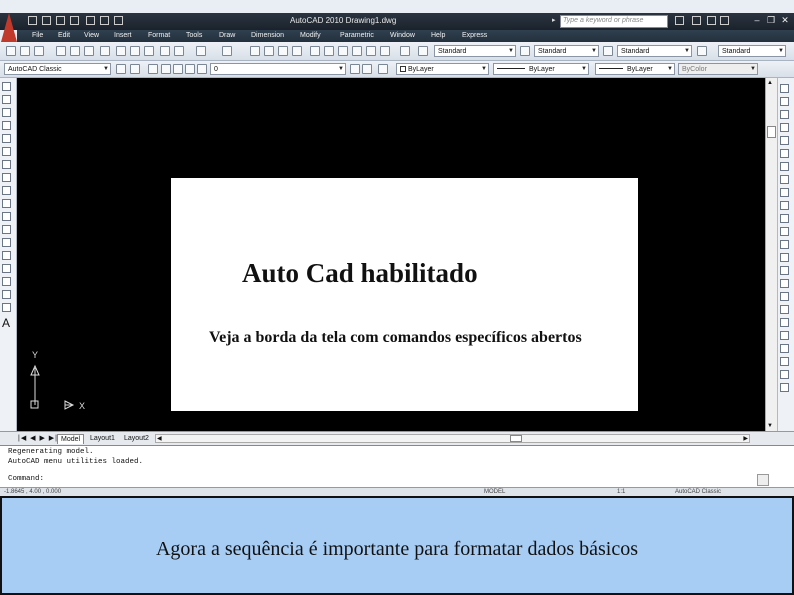 The width and height of the screenshot is (794, 595). What do you see at coordinates (6, 203) in the screenshot?
I see `ellipse-icon` at bounding box center [6, 203].